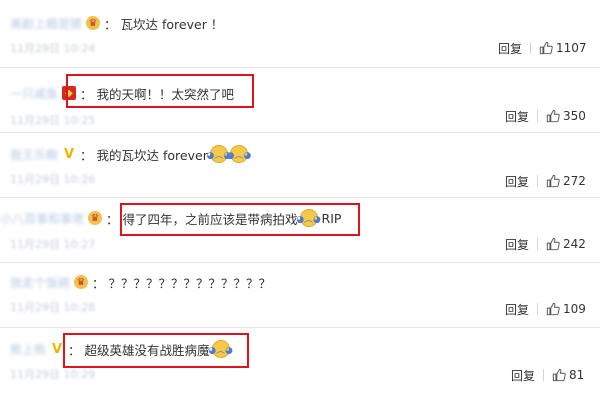 The width and height of the screenshot is (600, 400). What do you see at coordinates (152, 155) in the screenshot?
I see `comment-text: 我的瓦坎达 forever` at bounding box center [152, 155].